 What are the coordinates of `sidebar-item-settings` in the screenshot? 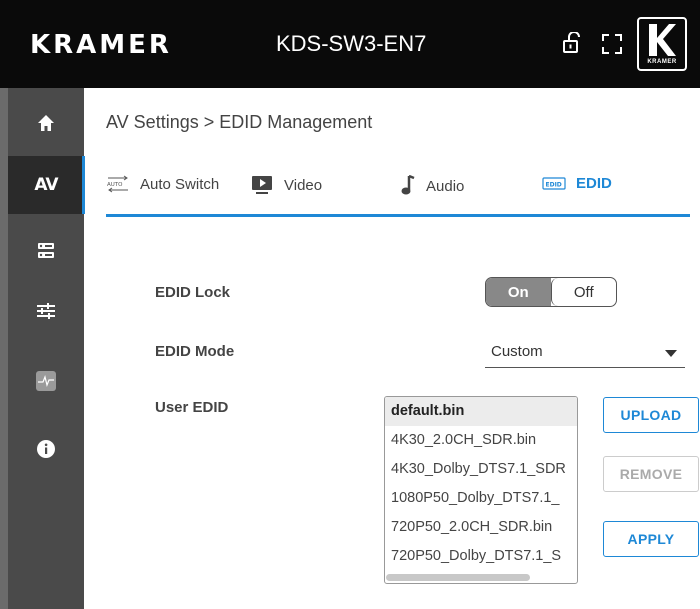 It's located at (46, 253).